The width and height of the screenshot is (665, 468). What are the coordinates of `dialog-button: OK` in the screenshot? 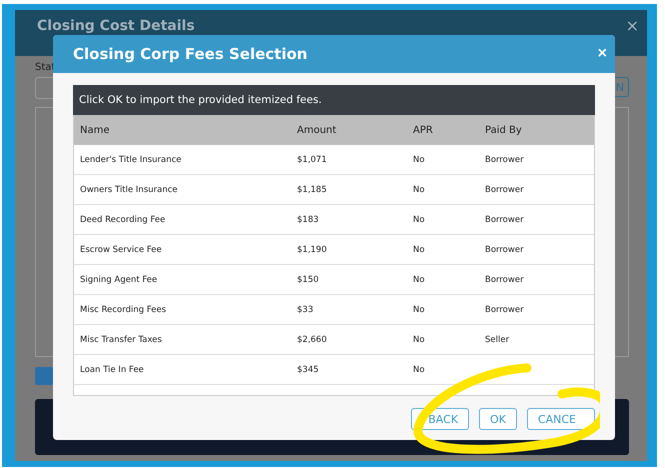 It's located at (498, 419).